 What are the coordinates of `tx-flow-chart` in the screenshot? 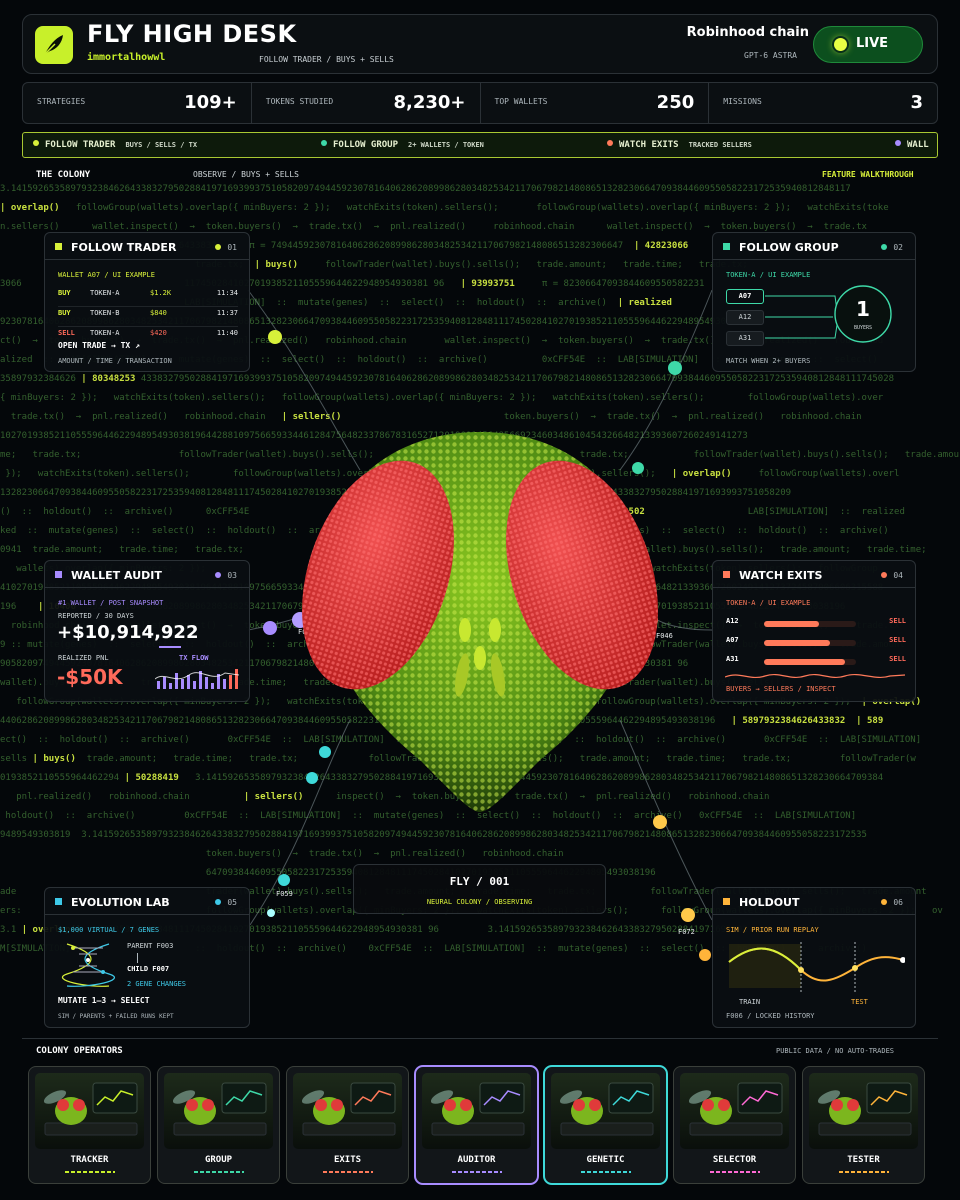 It's located at (197, 679).